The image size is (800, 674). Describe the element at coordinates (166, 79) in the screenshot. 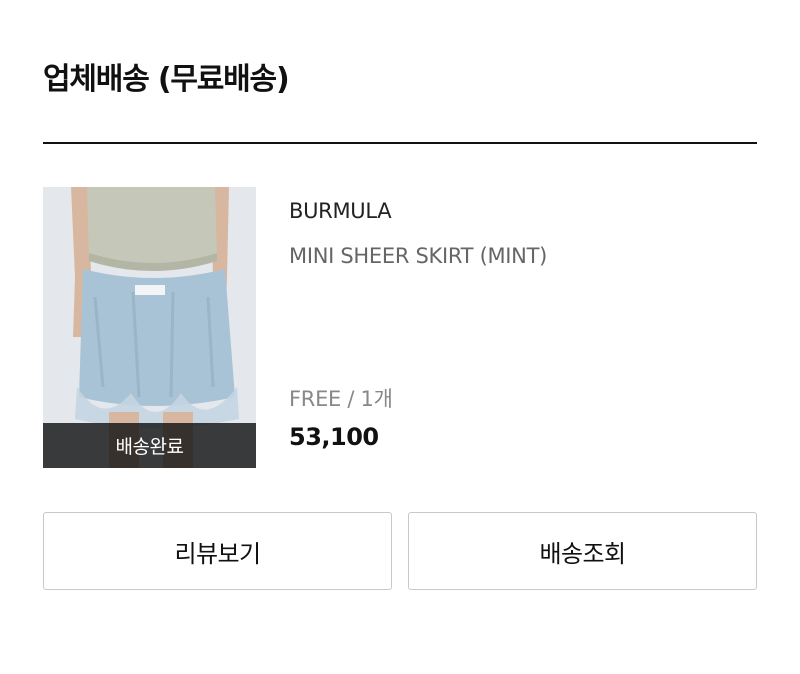

I see `shipping-title: 업체배송 (무료배송)` at that location.